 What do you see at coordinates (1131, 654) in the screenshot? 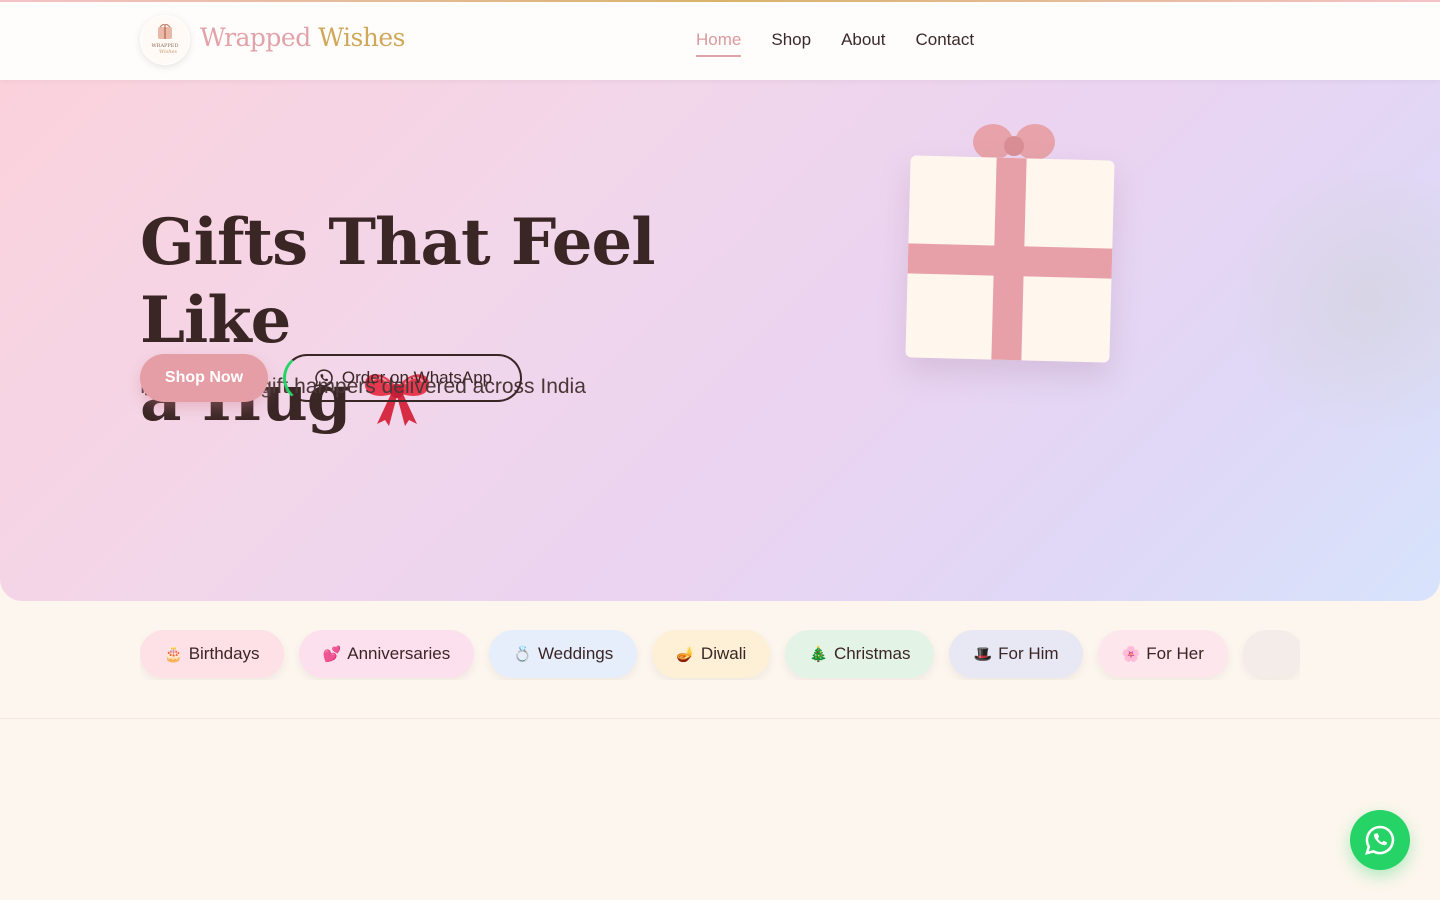
I see `category-chip-icon: 🌸` at bounding box center [1131, 654].